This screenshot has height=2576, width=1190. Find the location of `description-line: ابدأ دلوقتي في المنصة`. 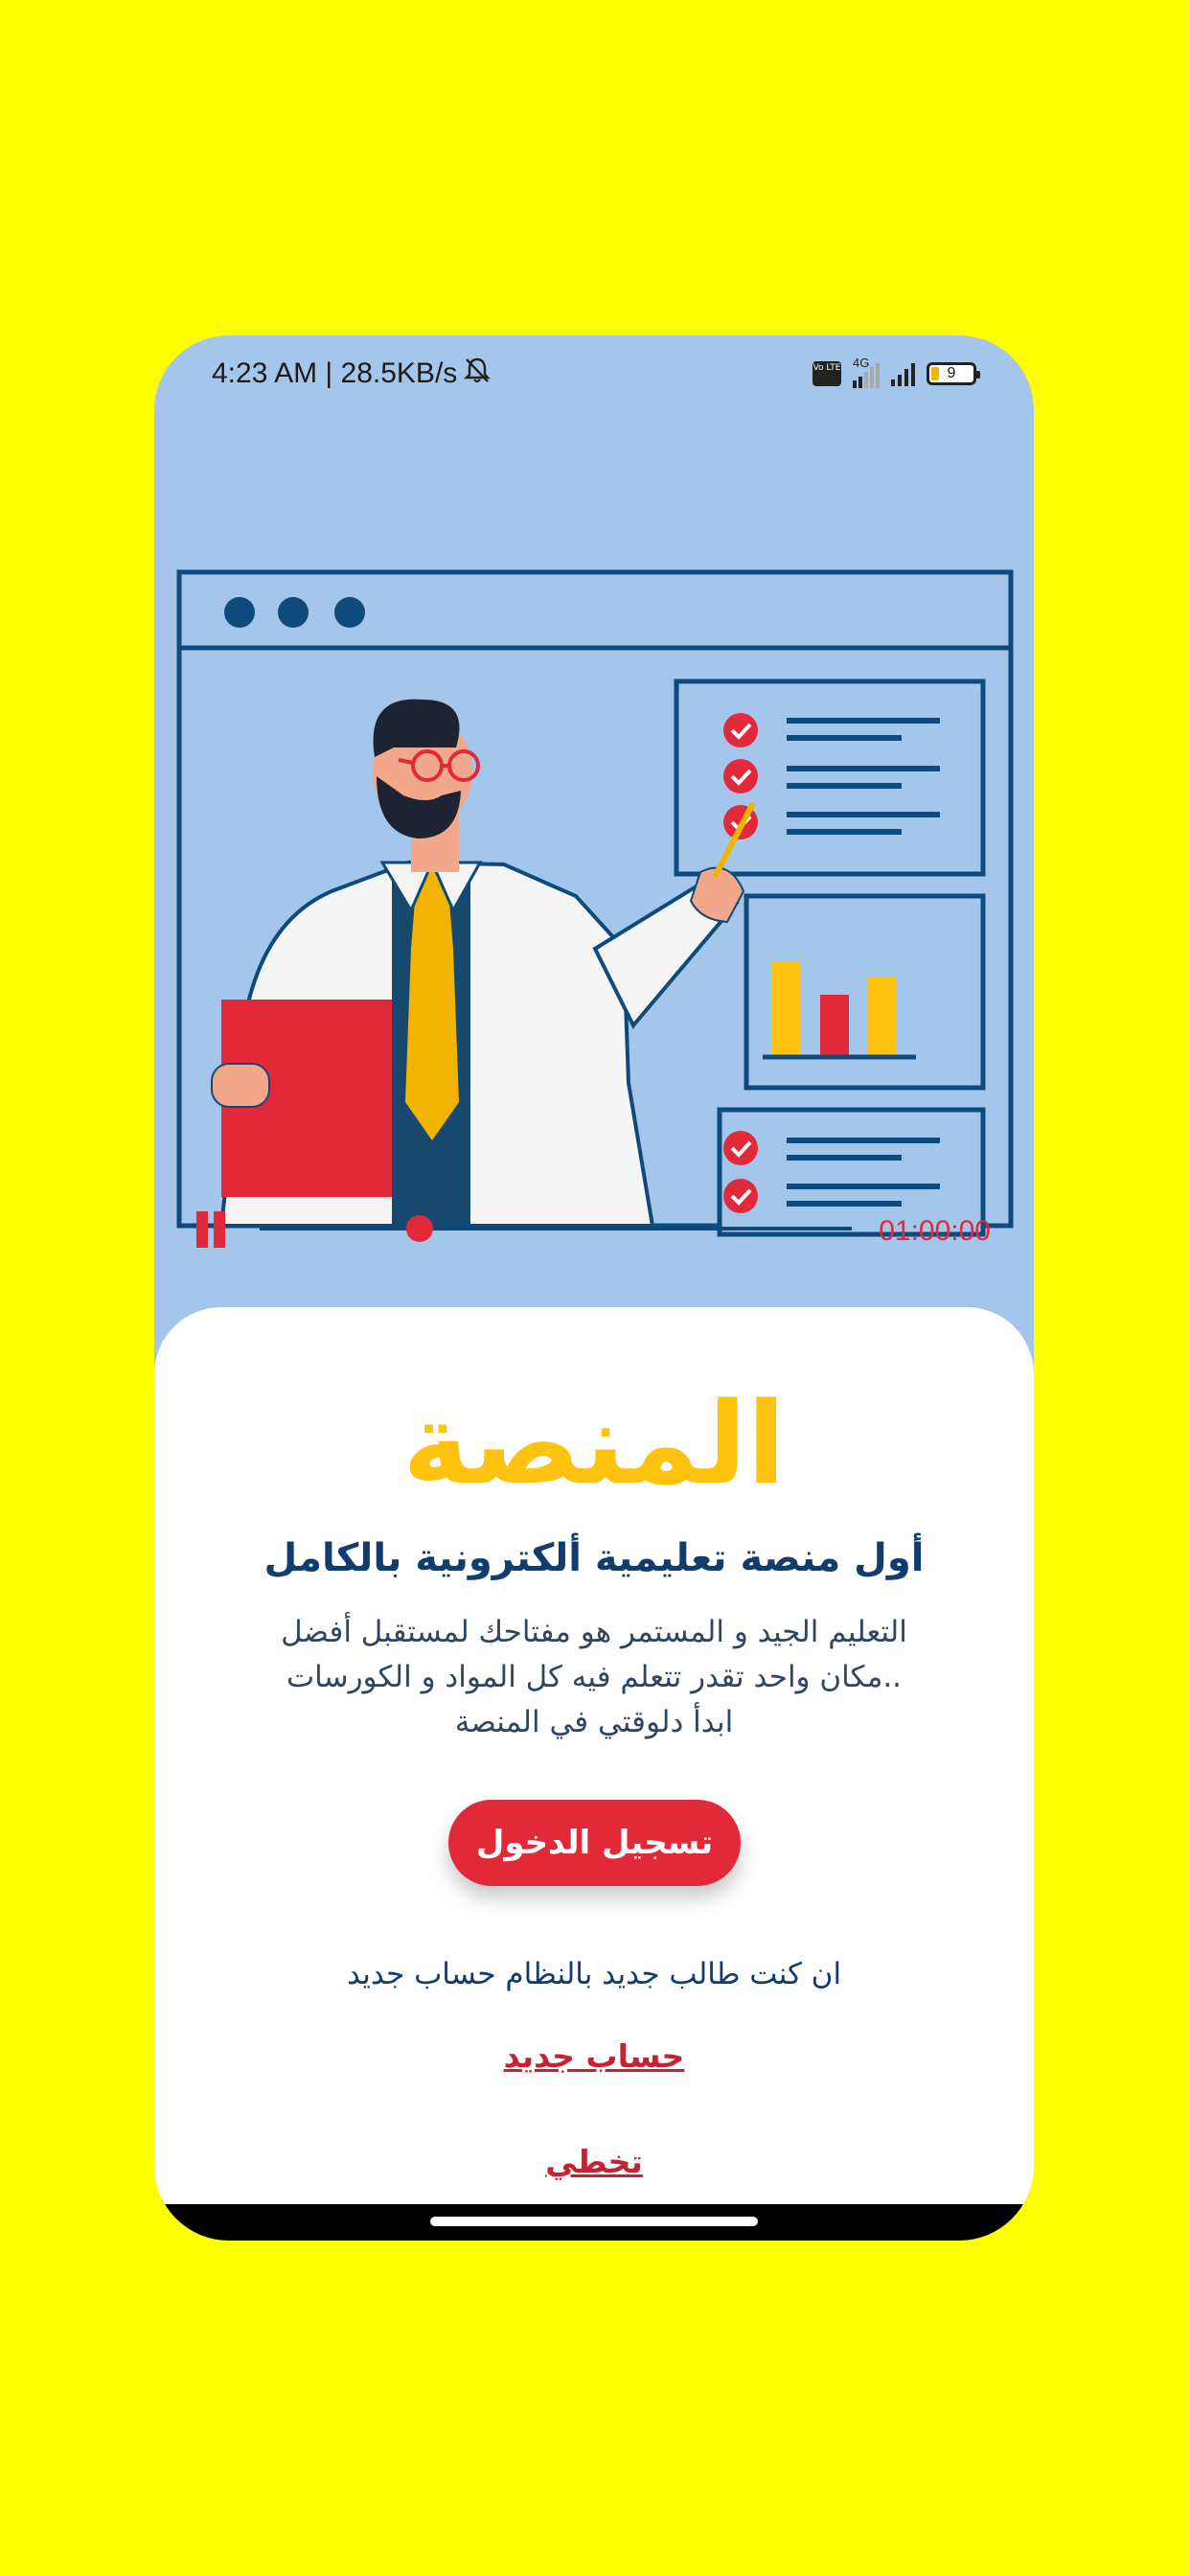

description-line: ابدأ دلوقتي في المنصة is located at coordinates (594, 1722).